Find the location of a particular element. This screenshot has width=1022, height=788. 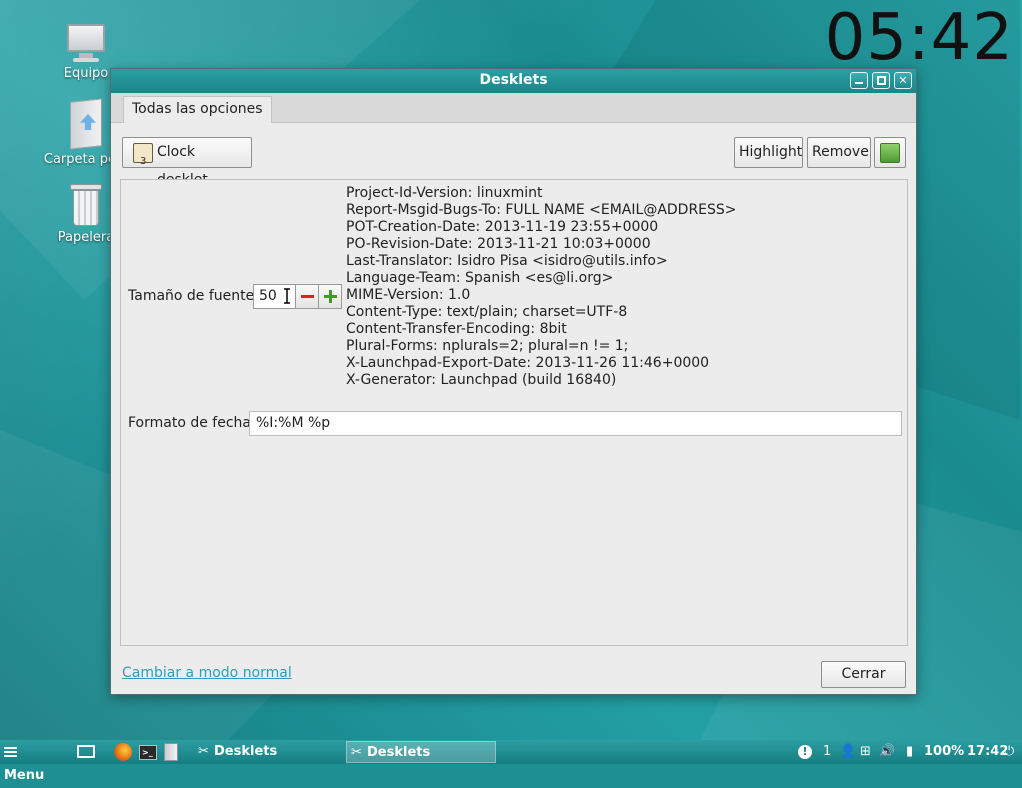

highlight-button: Highlight is located at coordinates (768, 152).